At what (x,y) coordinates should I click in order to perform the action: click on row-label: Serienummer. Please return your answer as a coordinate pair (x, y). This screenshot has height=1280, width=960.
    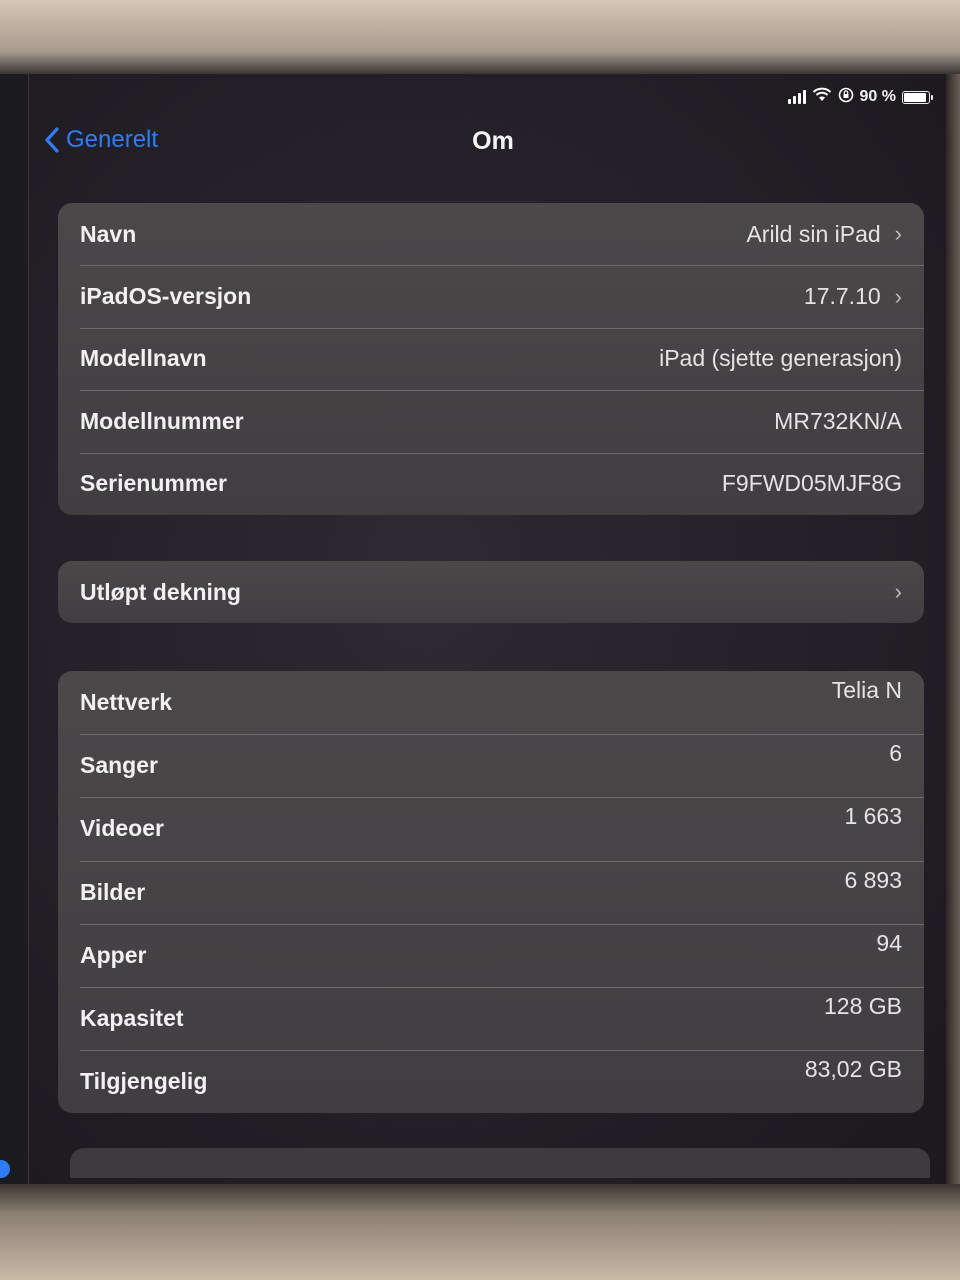
    Looking at the image, I should click on (154, 483).